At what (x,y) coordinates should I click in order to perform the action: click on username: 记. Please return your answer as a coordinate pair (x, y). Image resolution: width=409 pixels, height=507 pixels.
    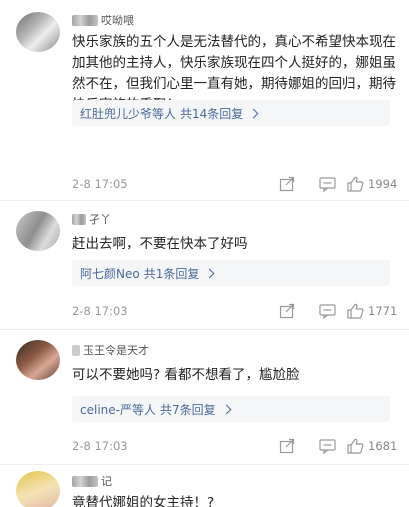
    Looking at the image, I should click on (106, 481).